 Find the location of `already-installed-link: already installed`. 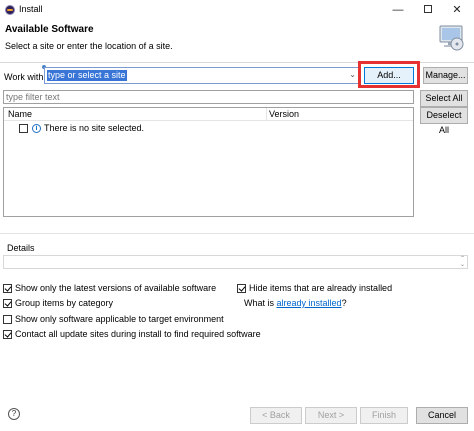

already-installed-link: already installed is located at coordinates (309, 303).